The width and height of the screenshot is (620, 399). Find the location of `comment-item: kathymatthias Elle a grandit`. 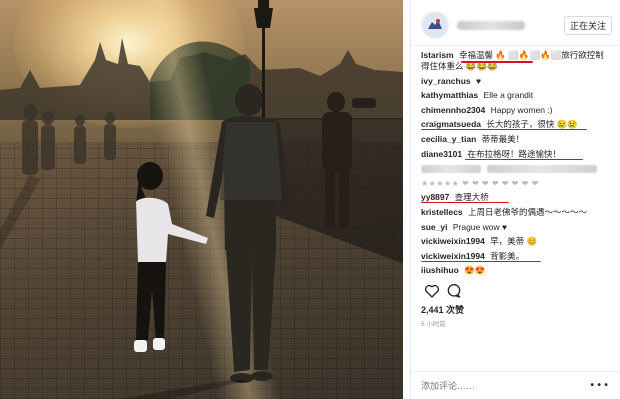

comment-item: kathymatthias Elle a grandit is located at coordinates (516, 95).